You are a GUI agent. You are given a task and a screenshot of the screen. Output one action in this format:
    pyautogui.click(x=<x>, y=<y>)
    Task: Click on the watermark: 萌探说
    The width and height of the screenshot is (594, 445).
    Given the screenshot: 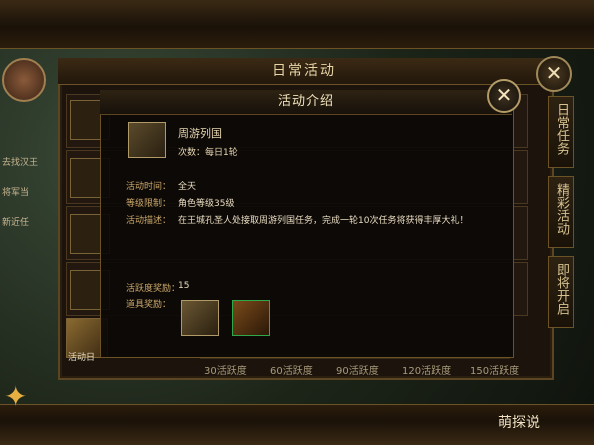 What is the action you would take?
    pyautogui.click(x=519, y=423)
    